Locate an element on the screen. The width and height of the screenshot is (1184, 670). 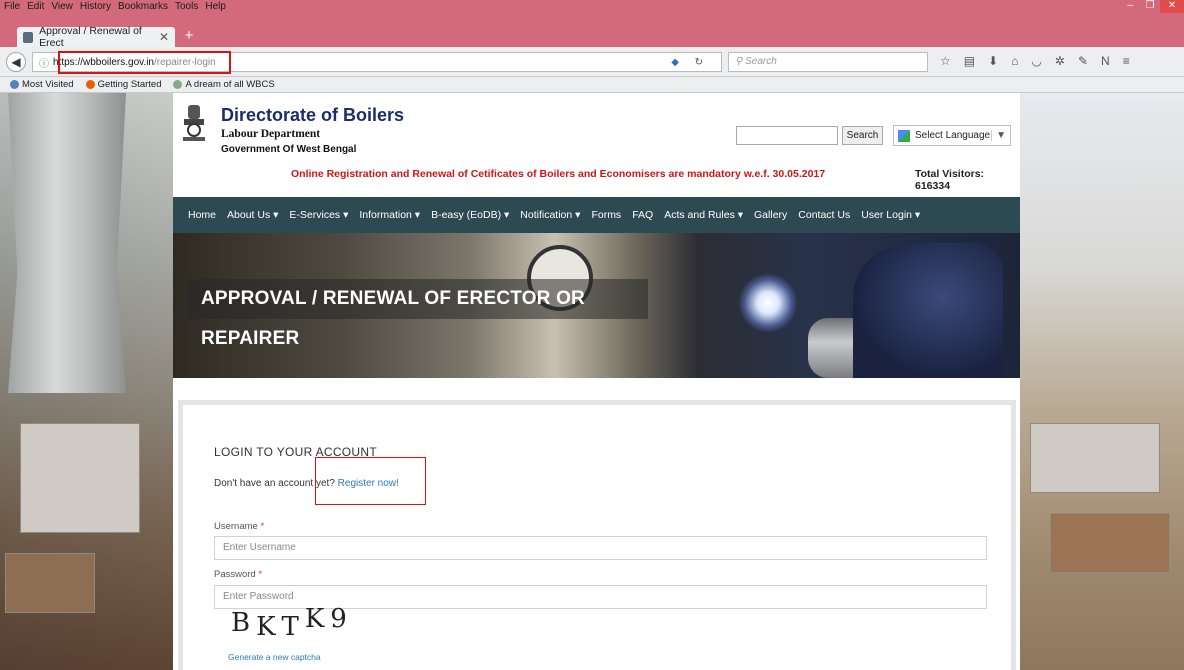
pocket-icon: ◆ is located at coordinates (675, 62).